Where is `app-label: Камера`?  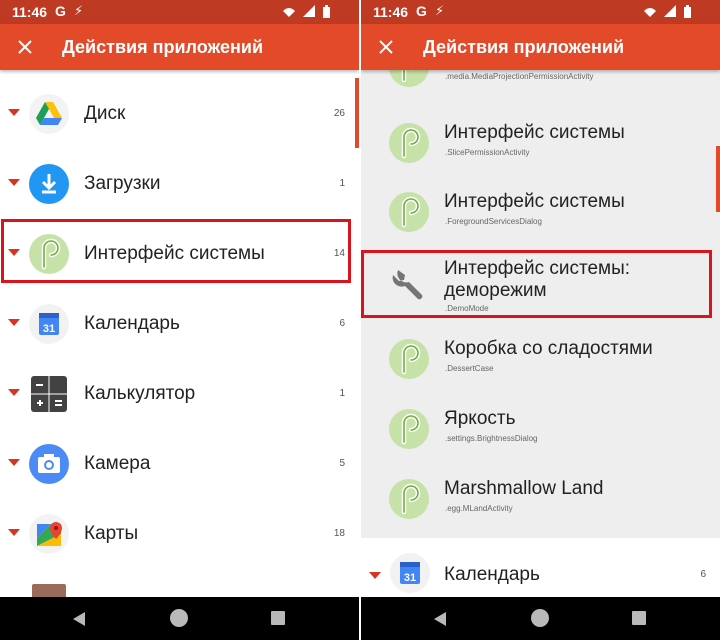 app-label: Камера is located at coordinates (117, 463).